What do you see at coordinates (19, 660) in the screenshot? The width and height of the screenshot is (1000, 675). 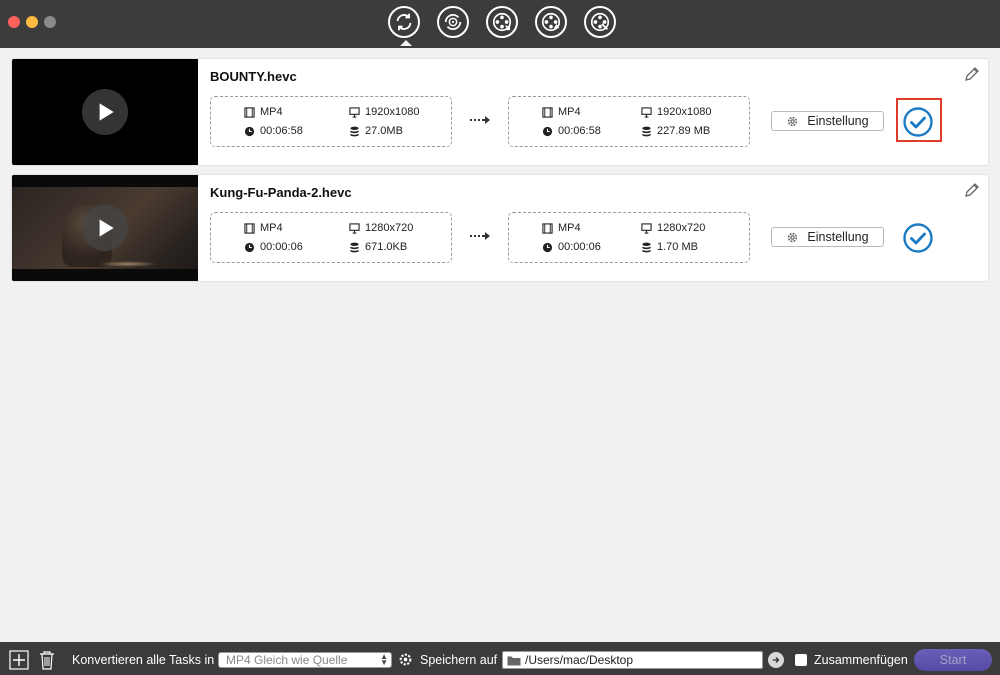 I see `add-file-icon` at bounding box center [19, 660].